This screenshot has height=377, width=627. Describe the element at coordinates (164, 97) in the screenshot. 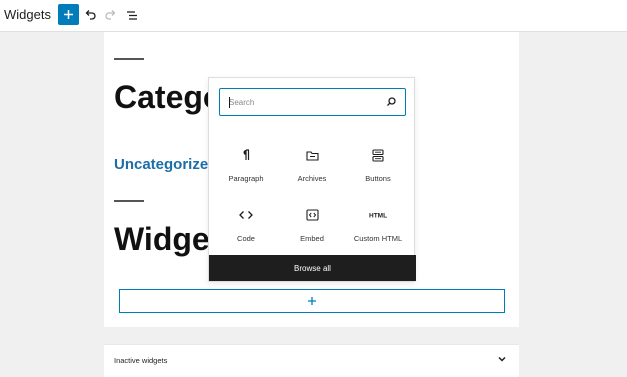

I see `categories-heading: Categories` at that location.